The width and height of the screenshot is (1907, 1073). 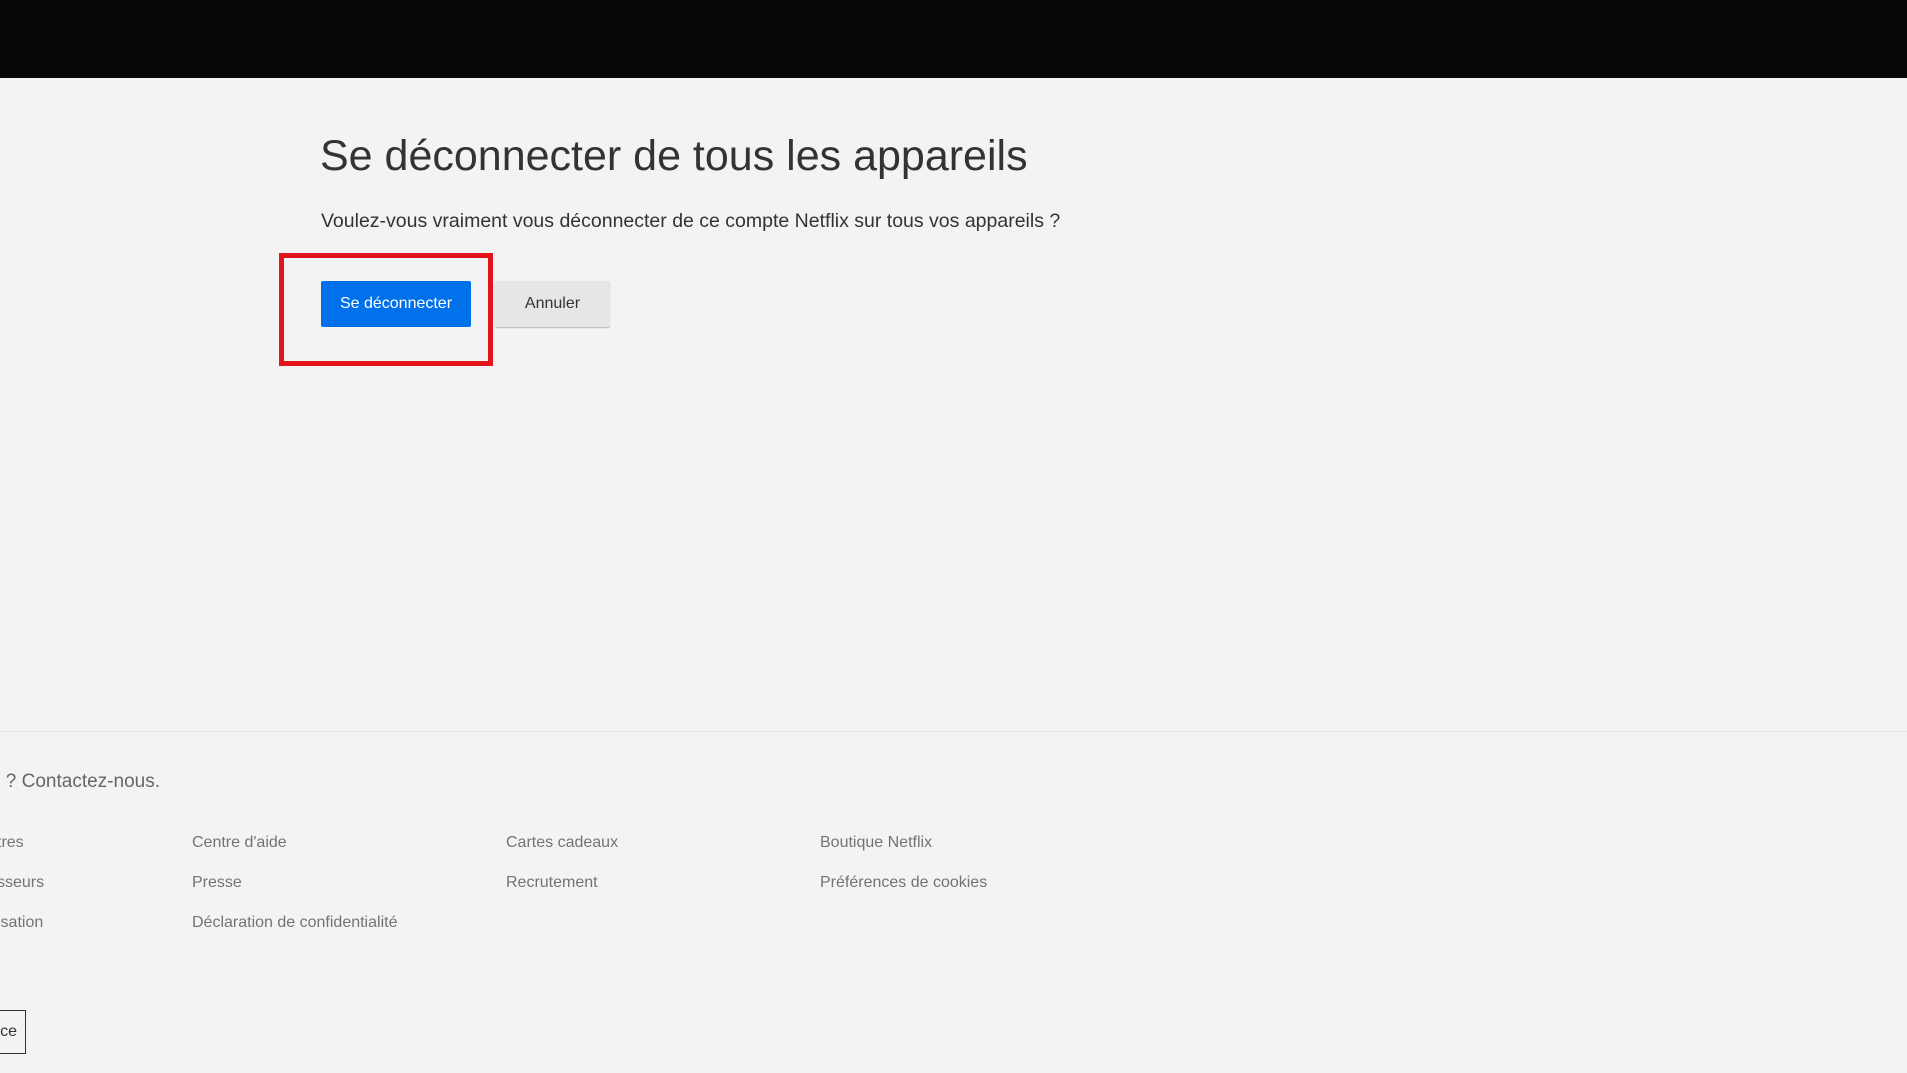 I want to click on footer-link-jobs: Recrutement, so click(x=552, y=883).